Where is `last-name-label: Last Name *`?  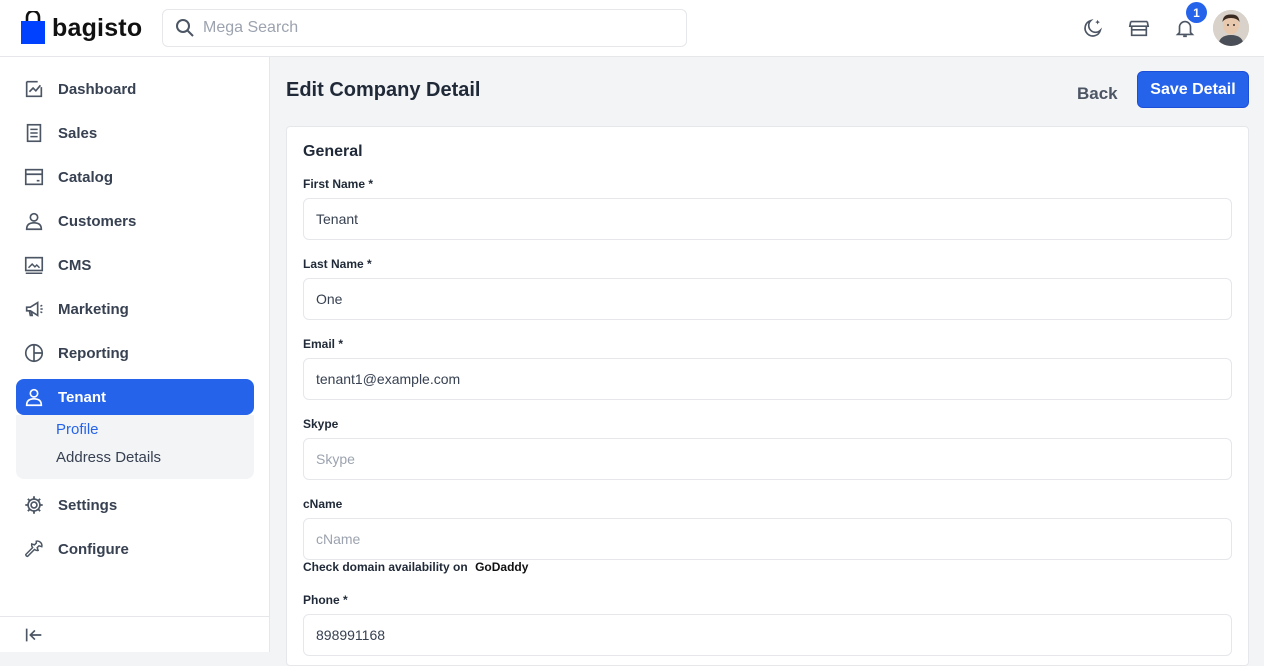
last-name-label: Last Name * is located at coordinates (337, 264).